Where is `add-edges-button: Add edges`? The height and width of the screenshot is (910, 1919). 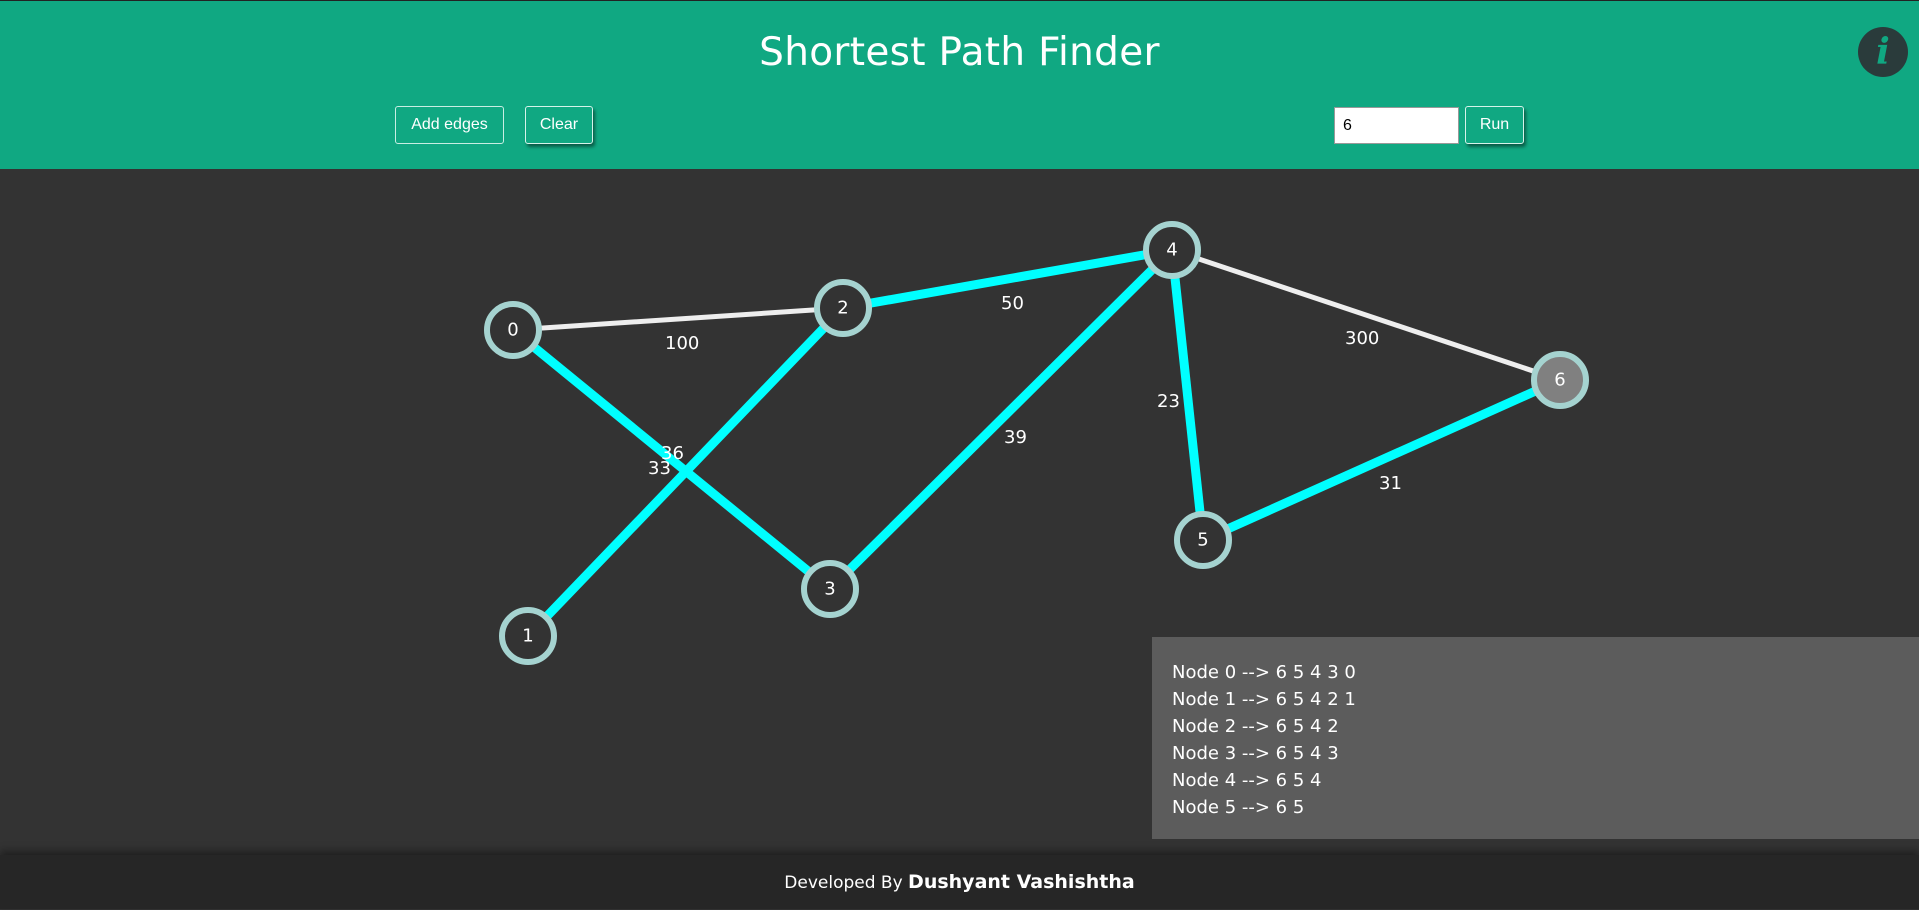 add-edges-button: Add edges is located at coordinates (449, 125).